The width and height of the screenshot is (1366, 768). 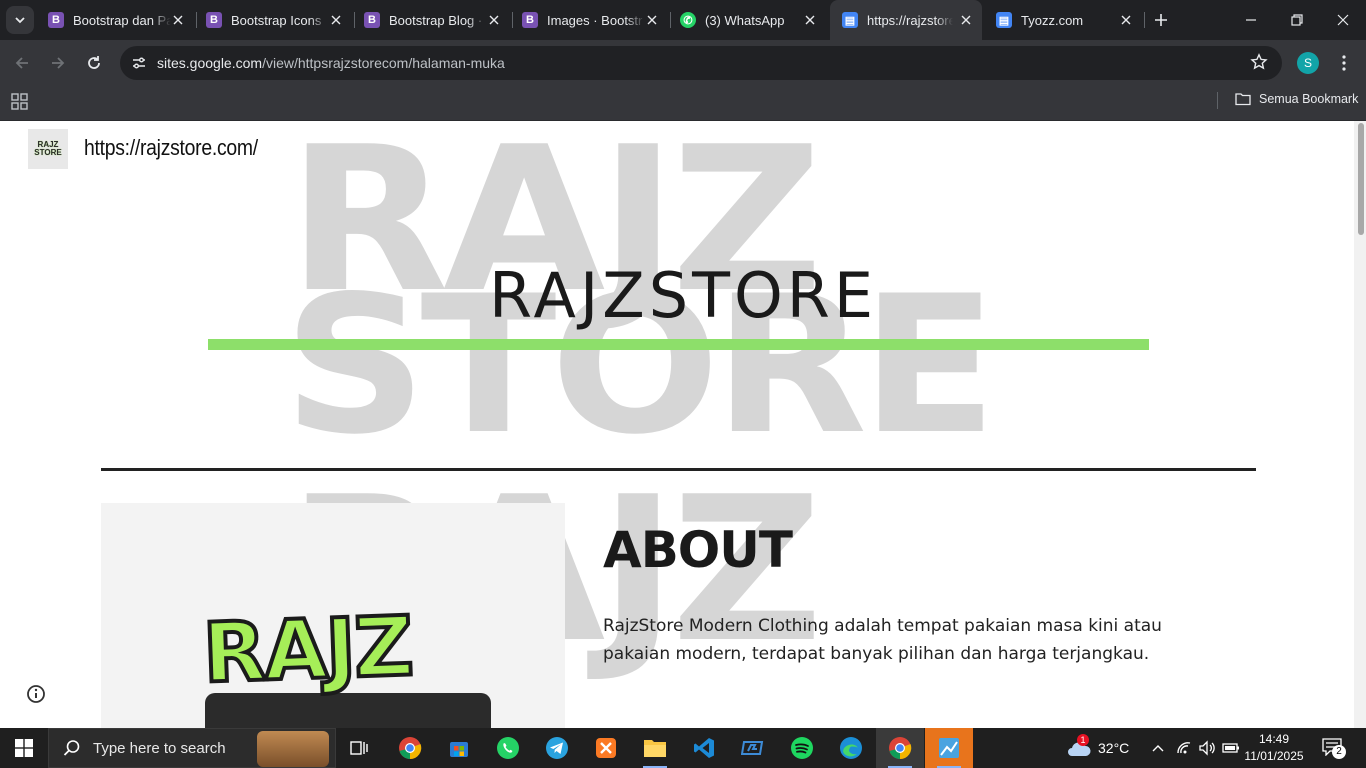 I want to click on tab-tyozz: ▤ Tyozz.com, so click(x=1063, y=20).